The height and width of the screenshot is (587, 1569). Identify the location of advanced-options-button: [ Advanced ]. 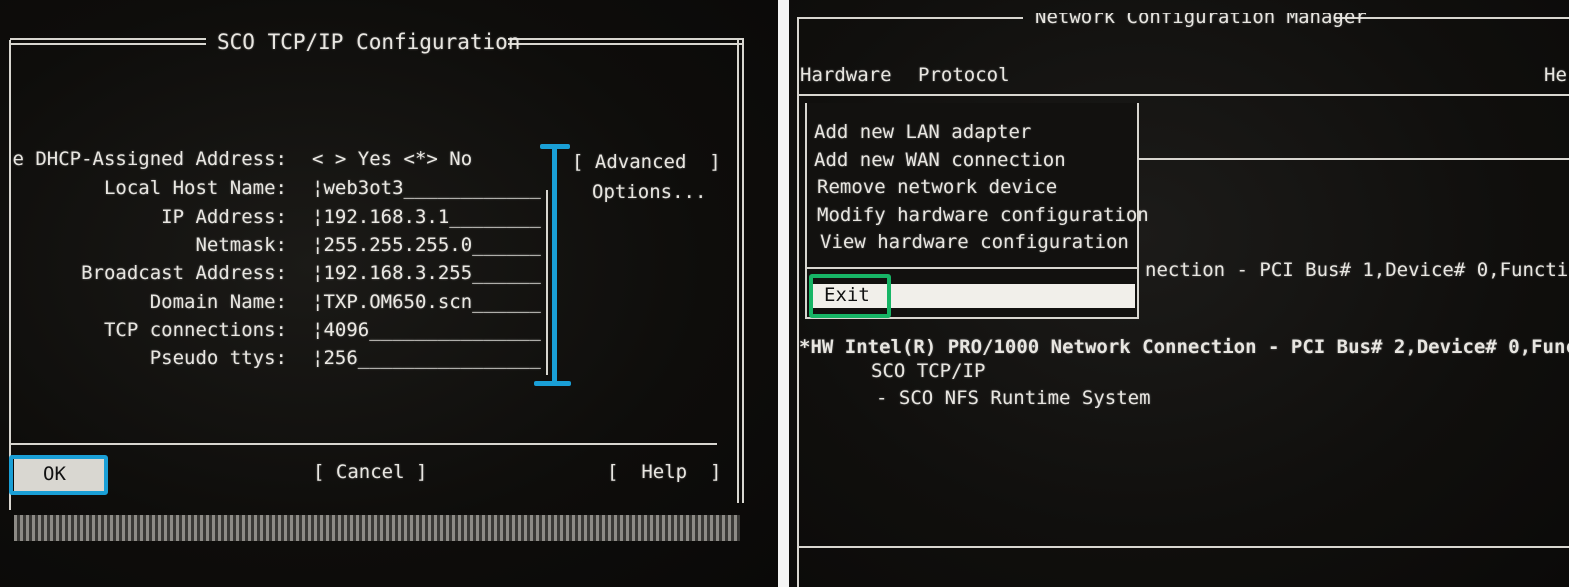
(646, 162).